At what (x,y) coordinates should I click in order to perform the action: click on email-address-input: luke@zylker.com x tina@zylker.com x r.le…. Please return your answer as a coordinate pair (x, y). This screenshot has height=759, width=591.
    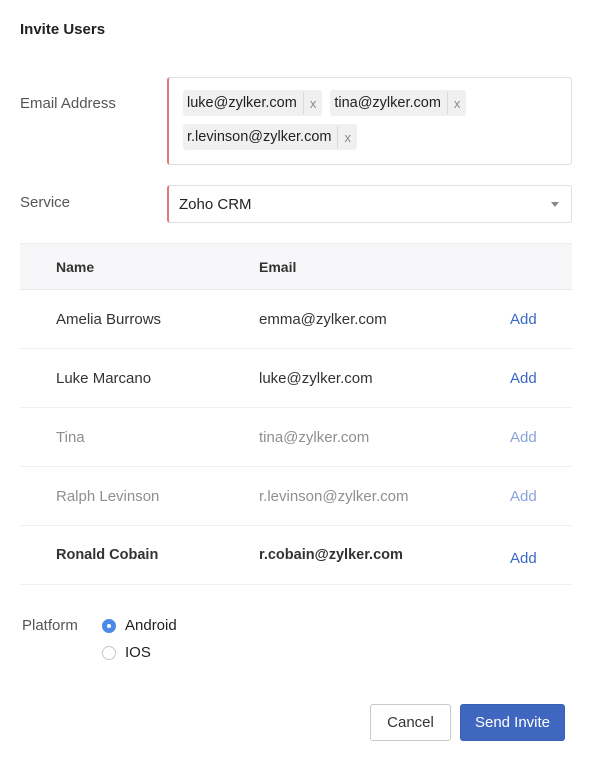
    Looking at the image, I should click on (369, 121).